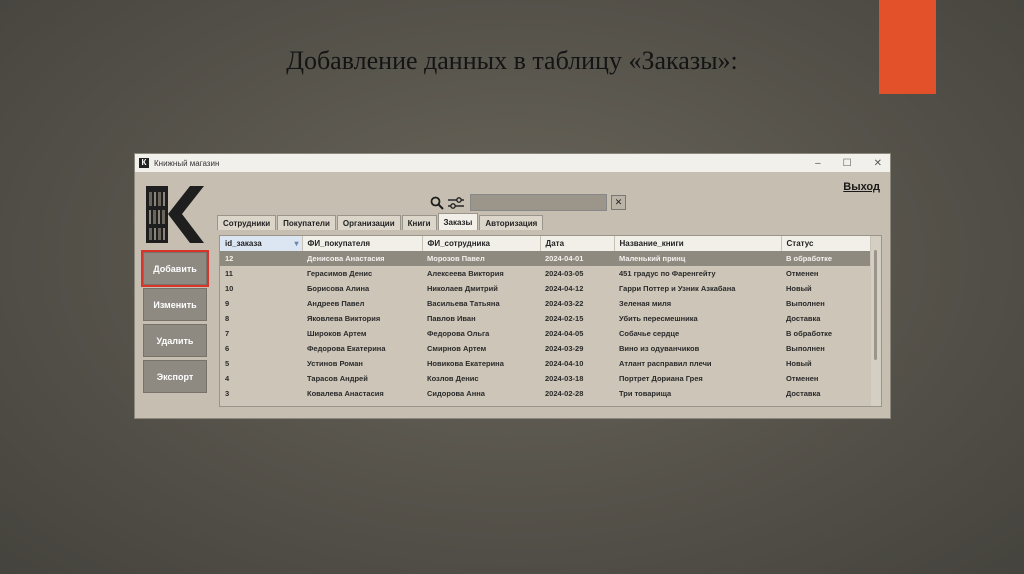 The height and width of the screenshot is (574, 1024). I want to click on cell-customer: Андреев Павел, so click(336, 303).